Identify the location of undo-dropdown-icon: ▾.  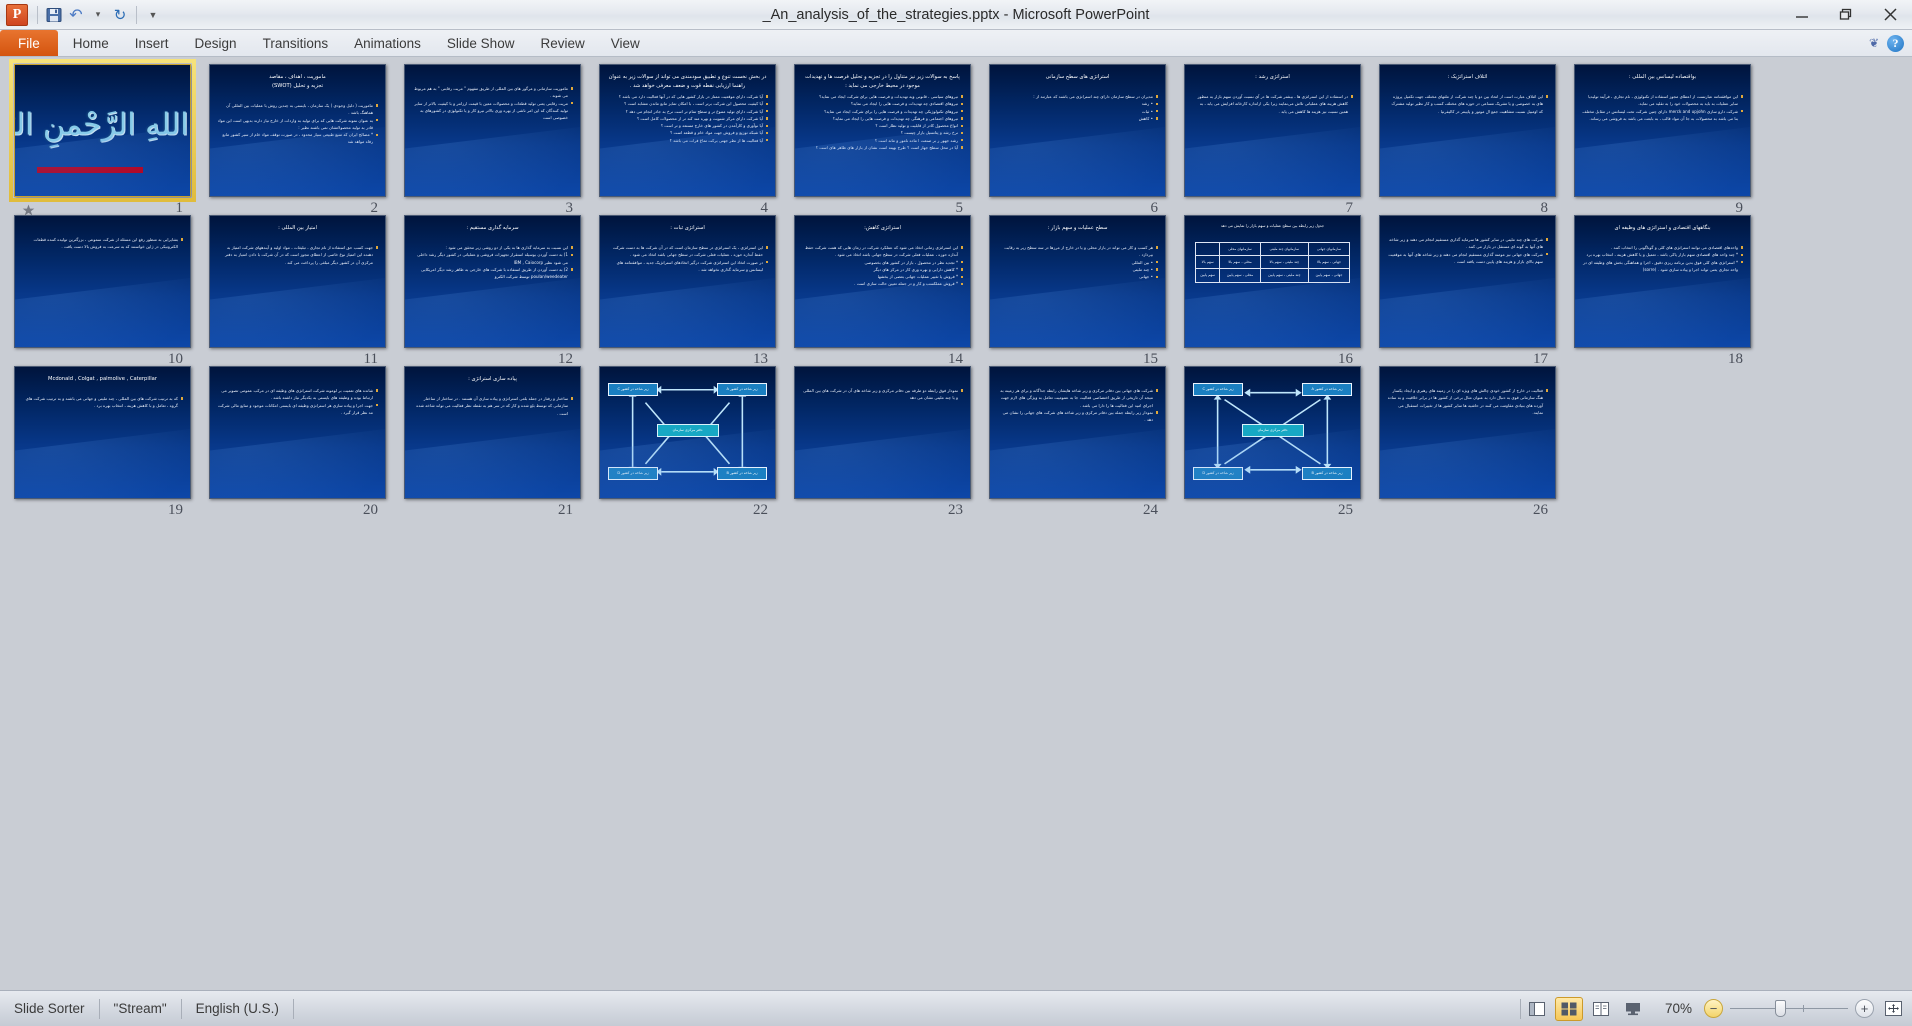
(98, 15).